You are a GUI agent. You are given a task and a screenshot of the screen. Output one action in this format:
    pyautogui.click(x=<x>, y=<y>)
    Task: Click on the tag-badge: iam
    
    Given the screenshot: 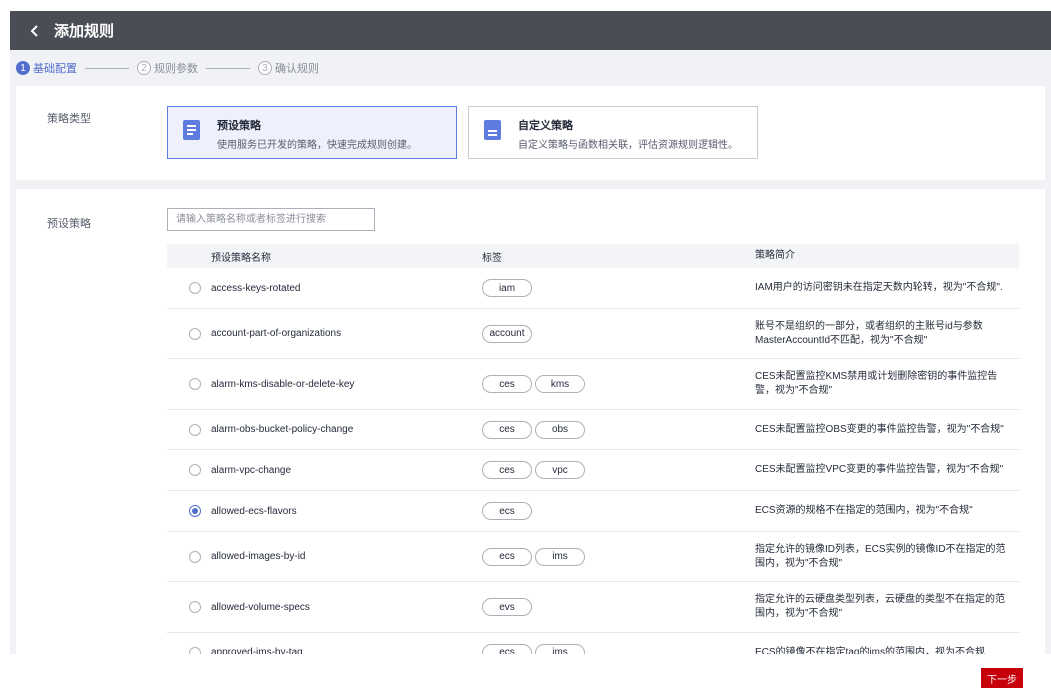 What is the action you would take?
    pyautogui.click(x=507, y=288)
    